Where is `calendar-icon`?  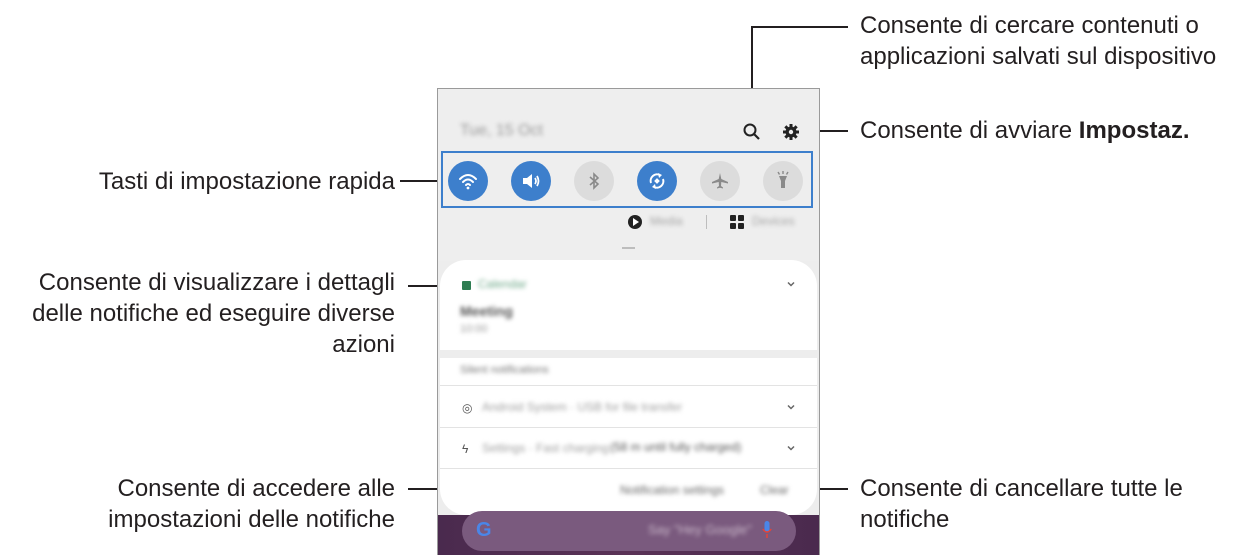
calendar-icon is located at coordinates (466, 285).